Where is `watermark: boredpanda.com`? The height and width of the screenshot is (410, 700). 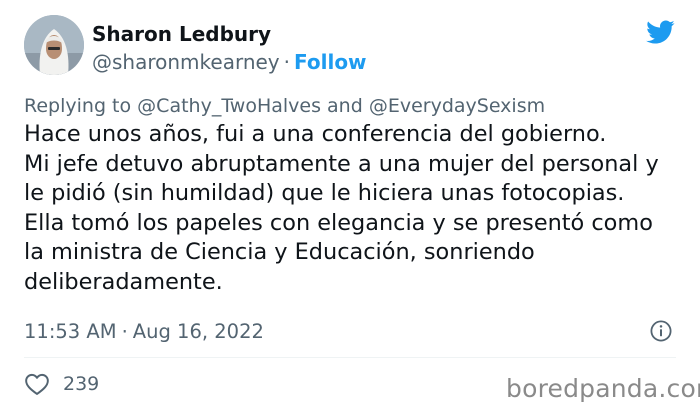
watermark: boredpanda.com is located at coordinates (603, 388).